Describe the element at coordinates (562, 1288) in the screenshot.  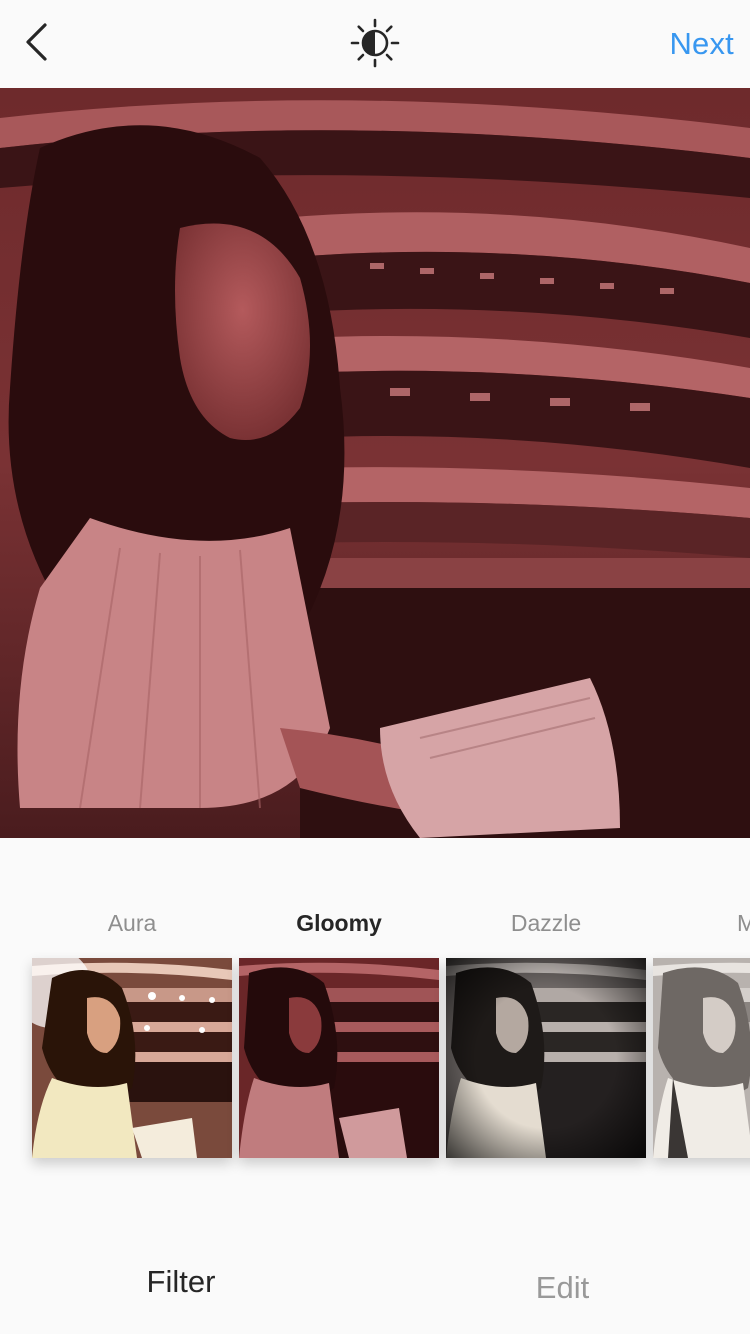
I see `tab-edit: Edit` at that location.